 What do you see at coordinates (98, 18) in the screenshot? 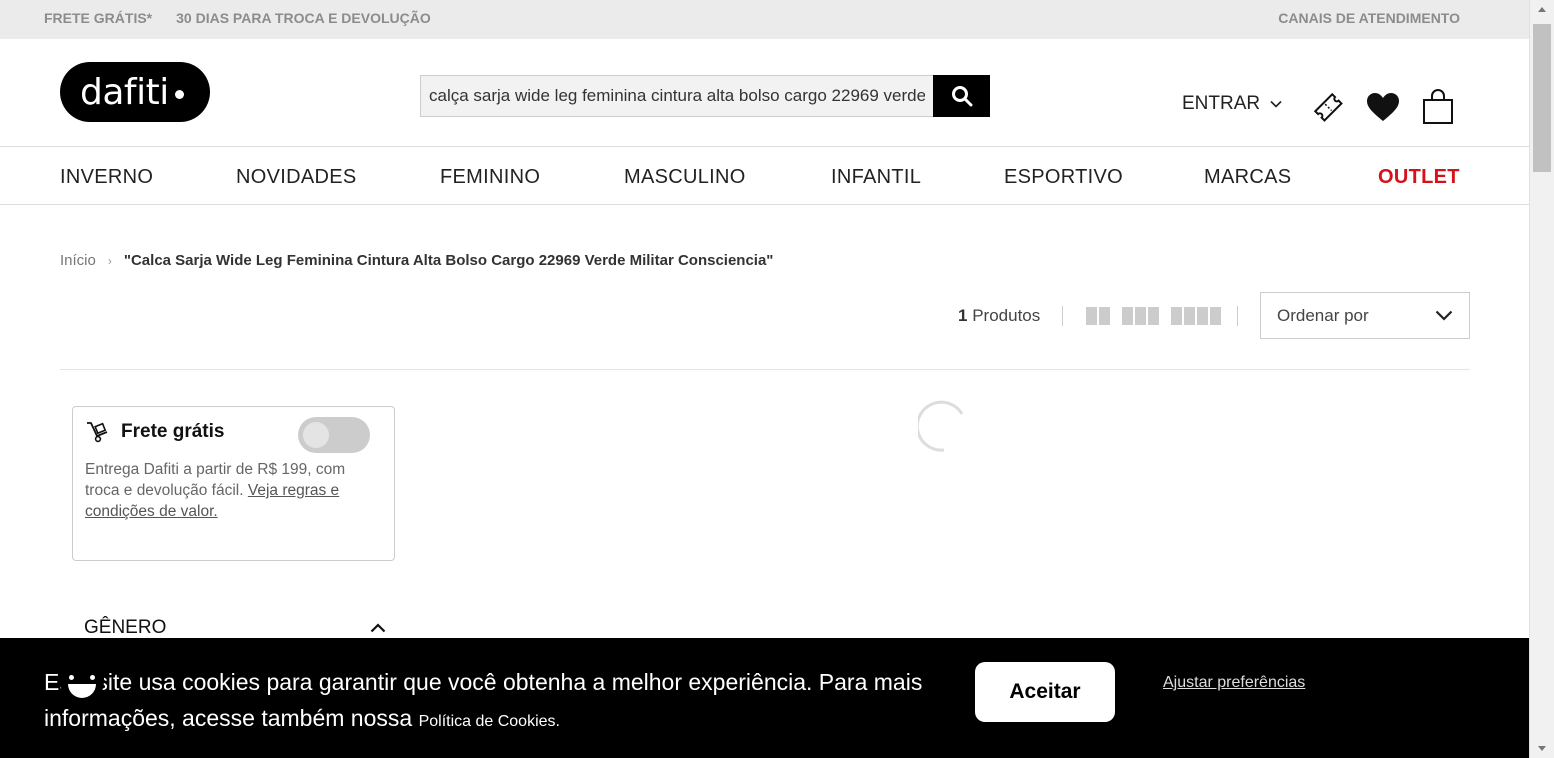
I see `free-shipping-notice: FRETE GRÁTIS*` at bounding box center [98, 18].